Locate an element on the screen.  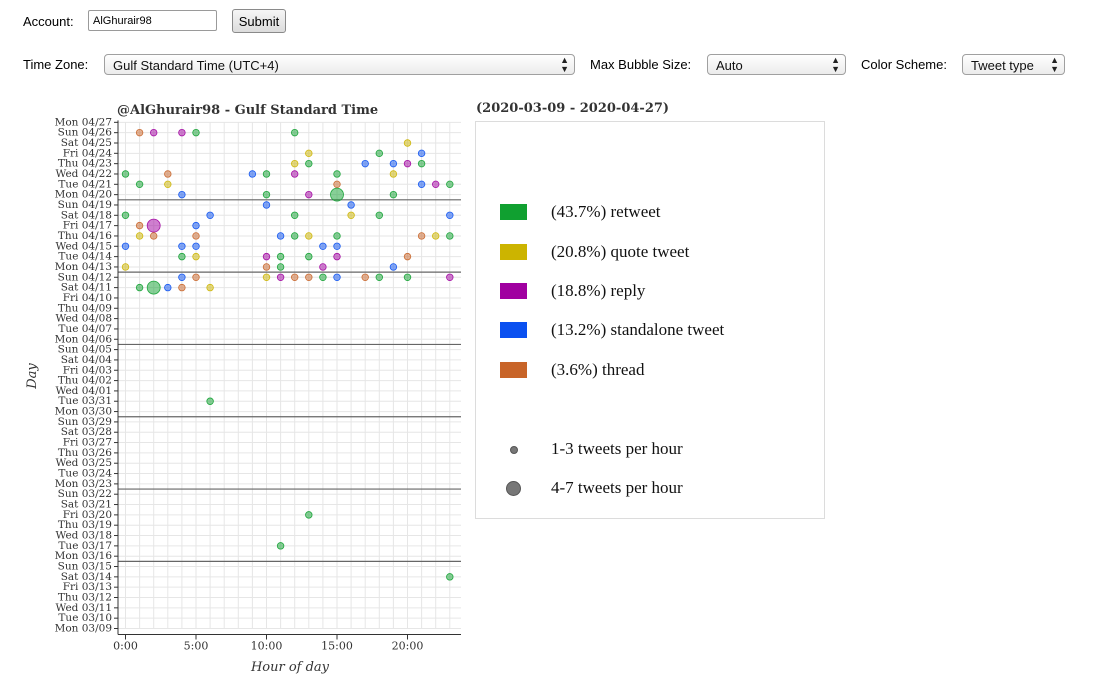
y-tick-label: Sun 04/19 is located at coordinates (85, 205).